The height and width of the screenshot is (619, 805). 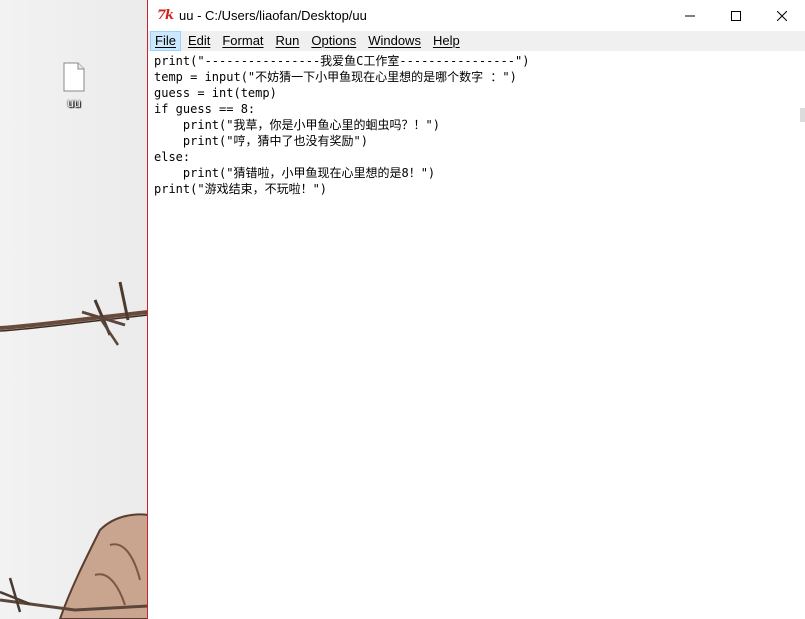 I want to click on menu-file: File, so click(x=165, y=41).